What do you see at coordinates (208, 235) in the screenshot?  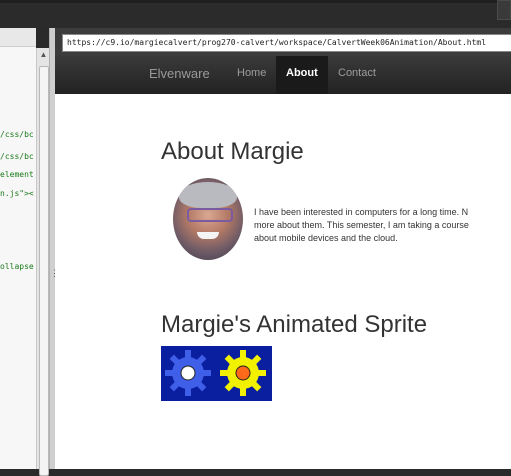 I see `photo-smile` at bounding box center [208, 235].